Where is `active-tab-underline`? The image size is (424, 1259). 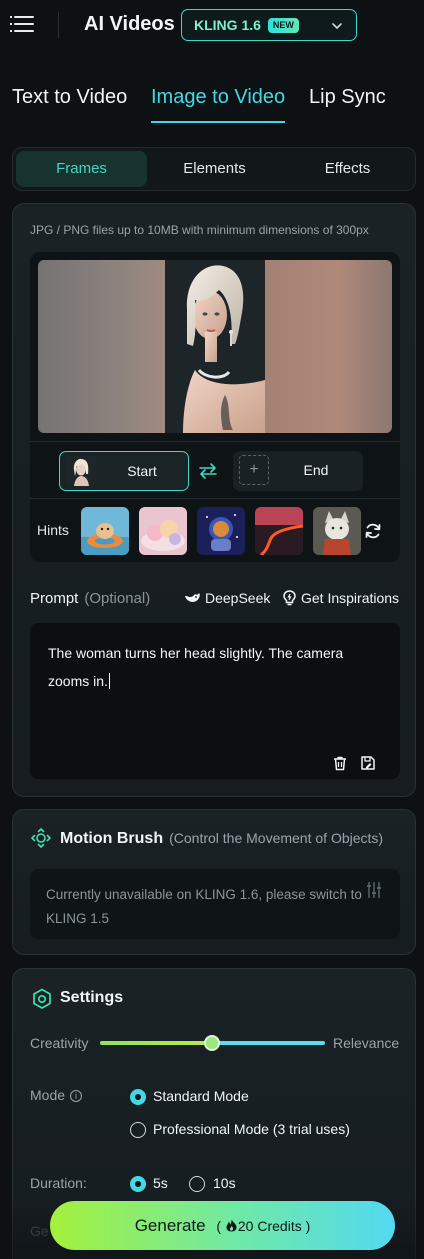 active-tab-underline is located at coordinates (218, 122).